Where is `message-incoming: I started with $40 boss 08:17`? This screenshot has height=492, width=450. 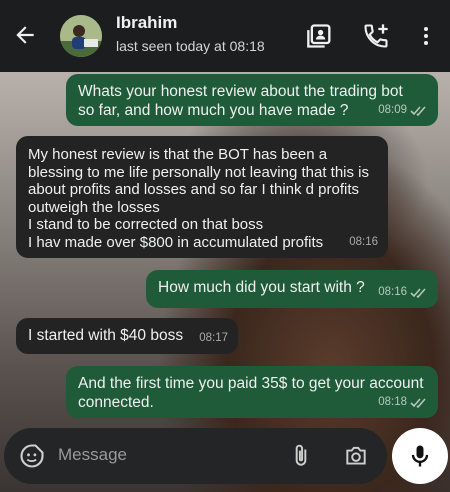 message-incoming: I started with $40 boss 08:17 is located at coordinates (127, 336).